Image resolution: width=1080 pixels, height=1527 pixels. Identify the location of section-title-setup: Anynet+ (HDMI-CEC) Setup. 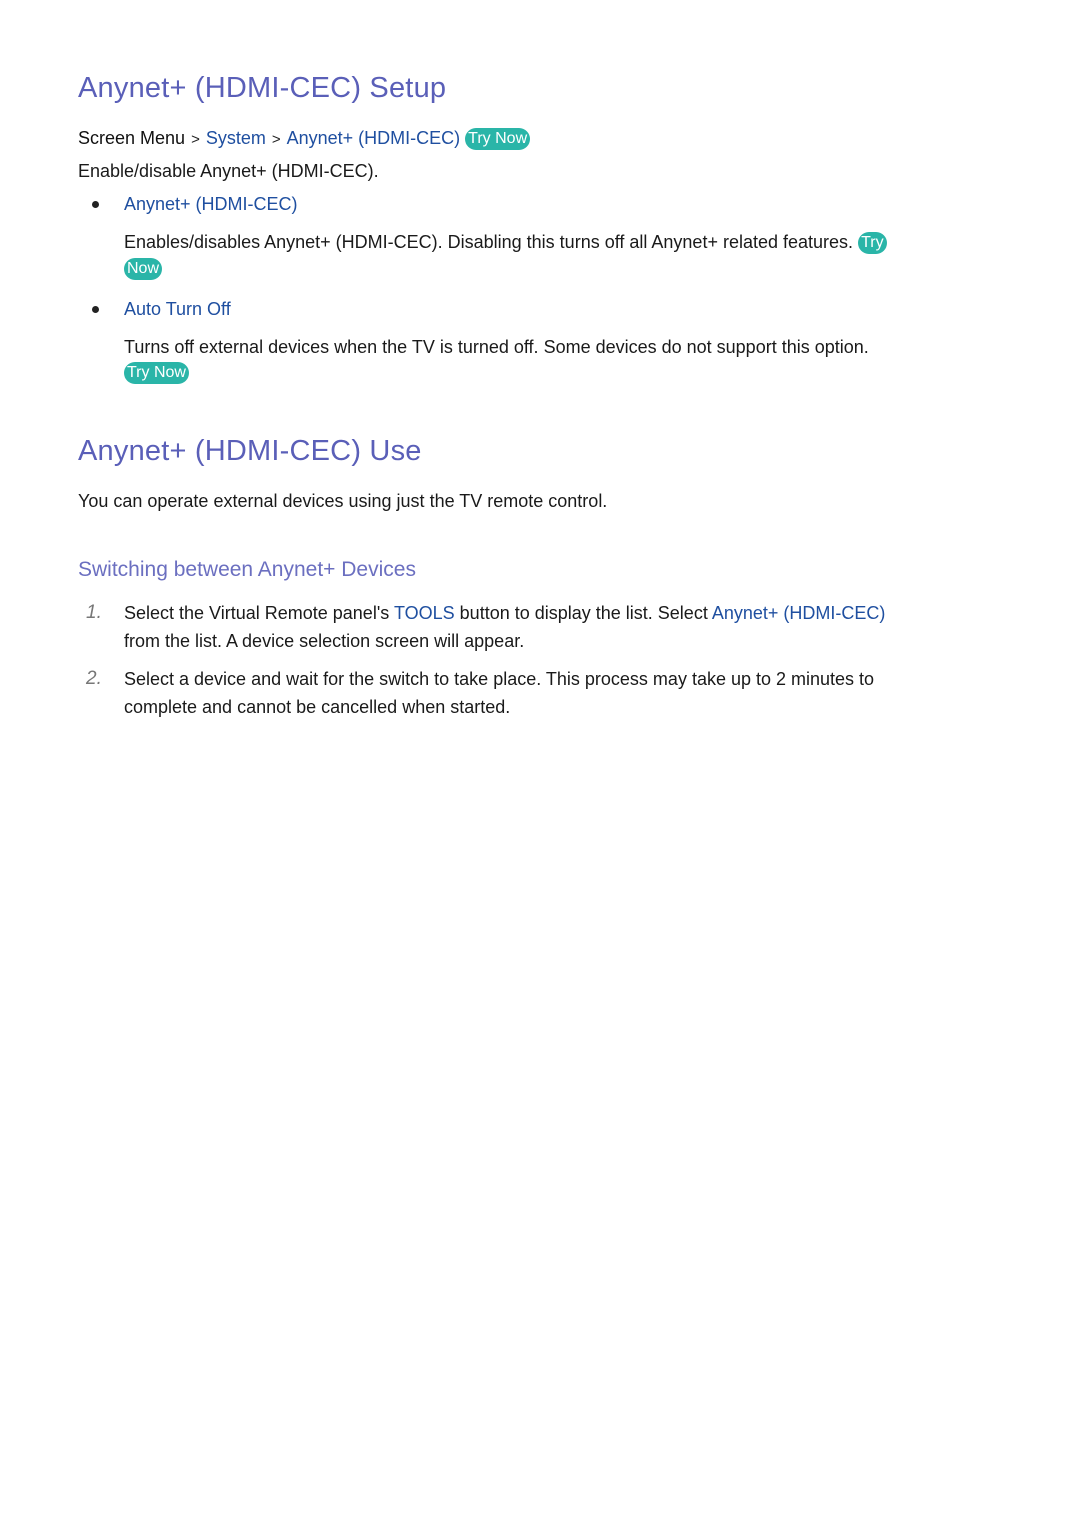
(262, 88).